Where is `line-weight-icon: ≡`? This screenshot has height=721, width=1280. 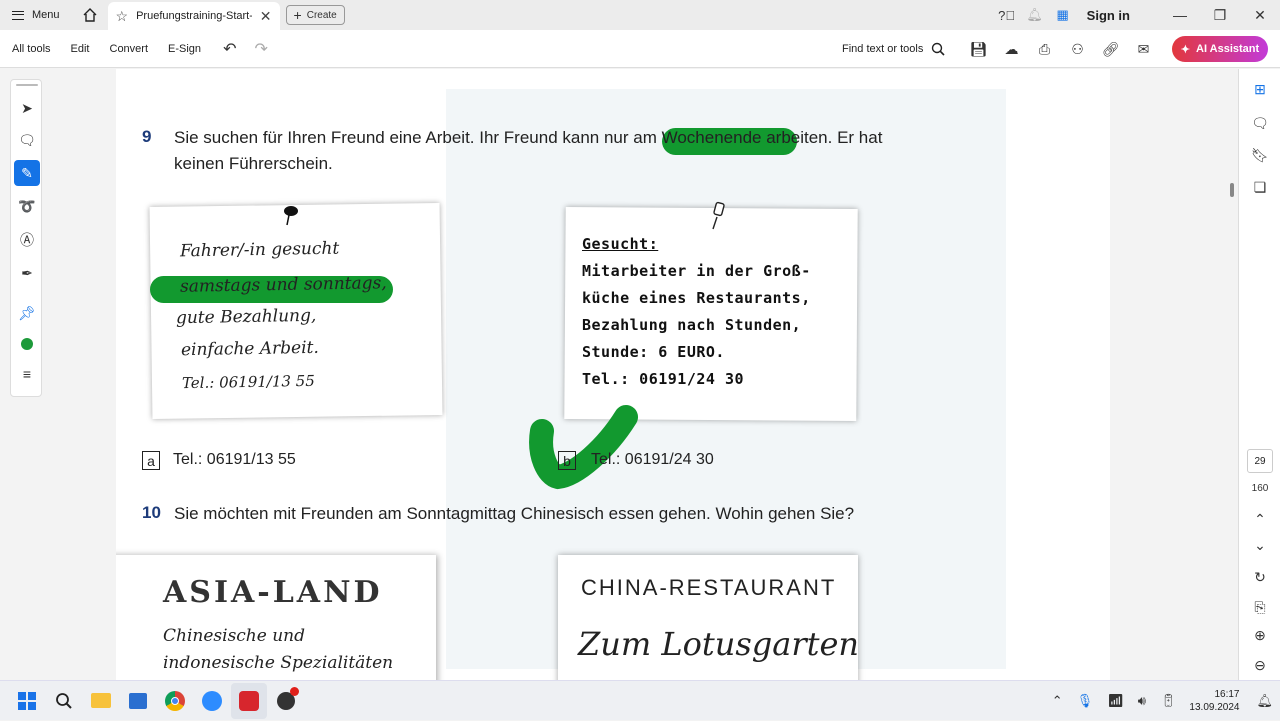
line-weight-icon: ≡ is located at coordinates (27, 374).